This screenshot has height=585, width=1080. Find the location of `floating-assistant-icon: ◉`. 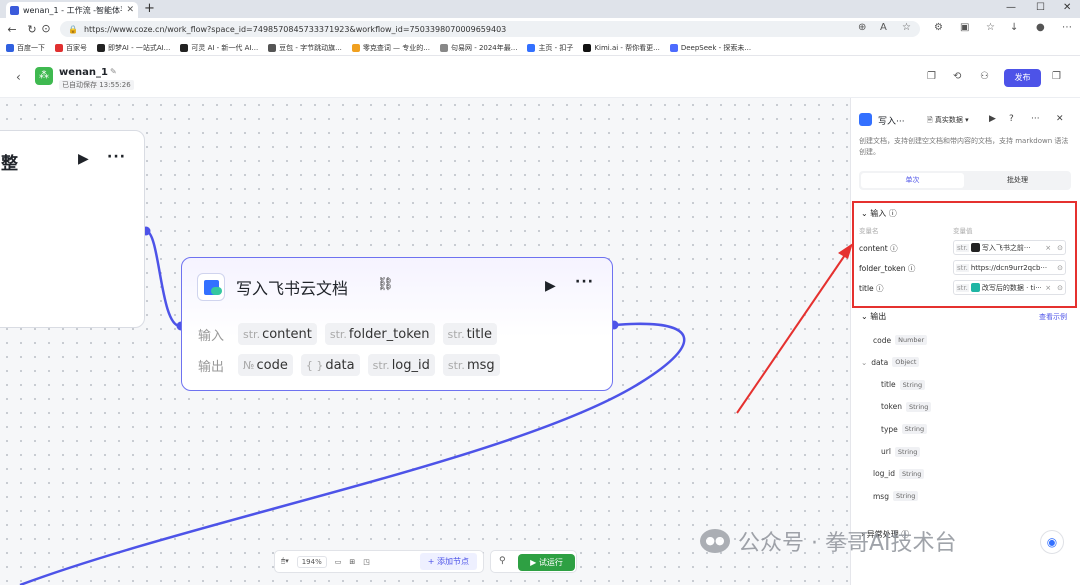

floating-assistant-icon: ◉ is located at coordinates (1052, 542).